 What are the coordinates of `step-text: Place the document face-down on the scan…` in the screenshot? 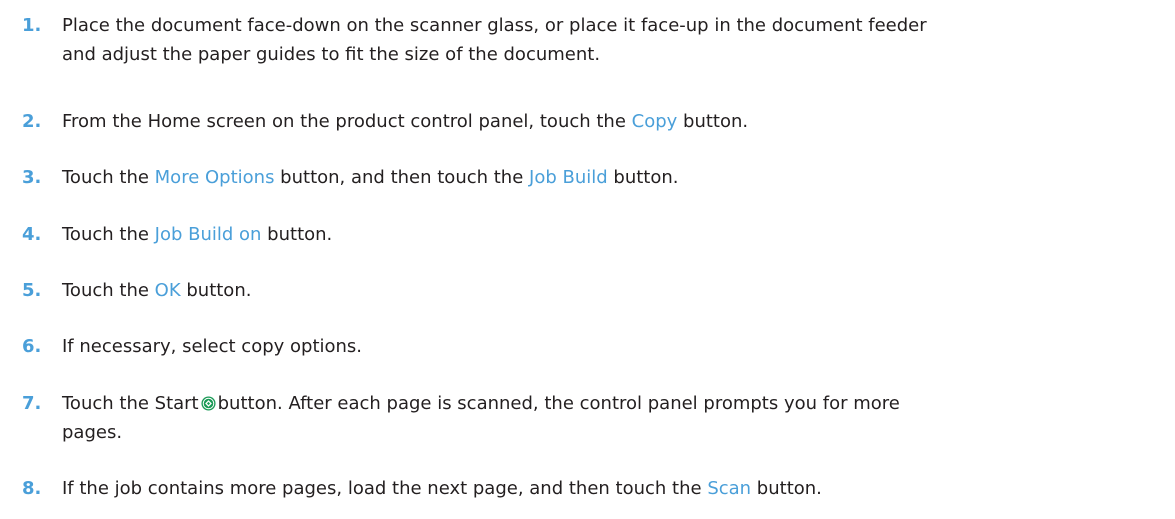 It's located at (617, 40).